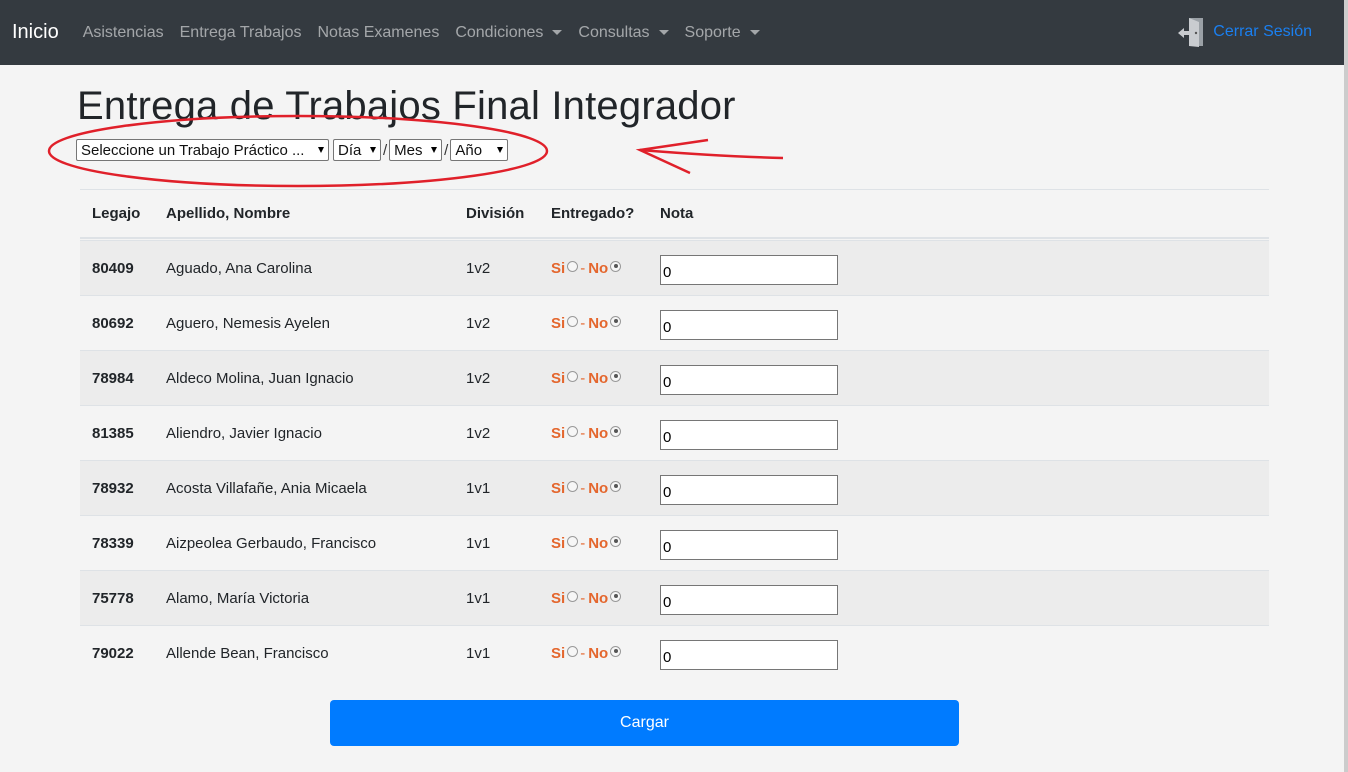  What do you see at coordinates (1346, 386) in the screenshot?
I see `page-scrollbar` at bounding box center [1346, 386].